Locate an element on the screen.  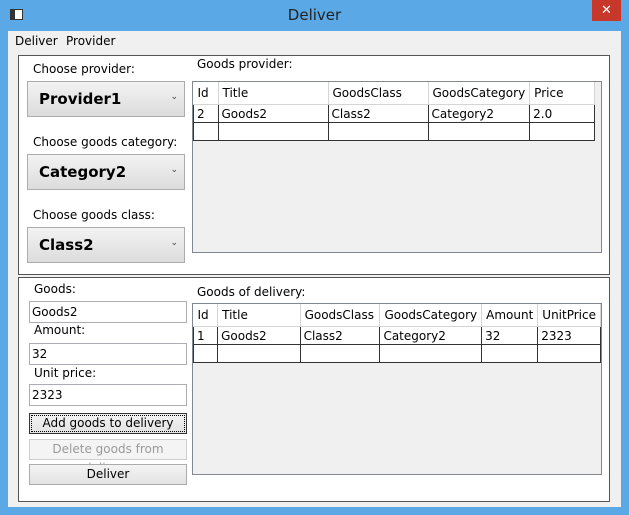
delete-goods-button: Delete goods from delivery is located at coordinates (108, 457).